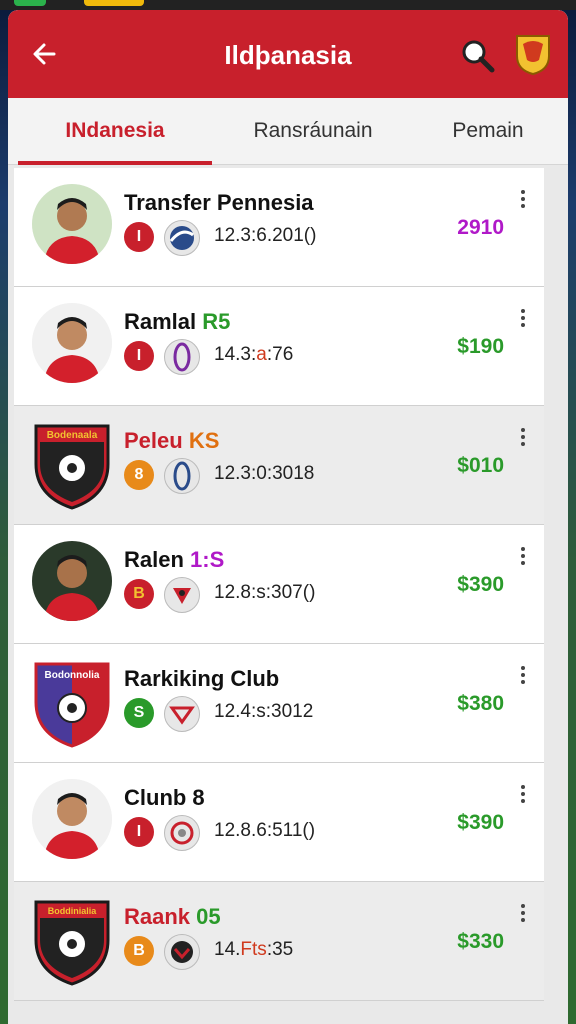  What do you see at coordinates (114, 3) in the screenshot?
I see `status-indicator-yellow` at bounding box center [114, 3].